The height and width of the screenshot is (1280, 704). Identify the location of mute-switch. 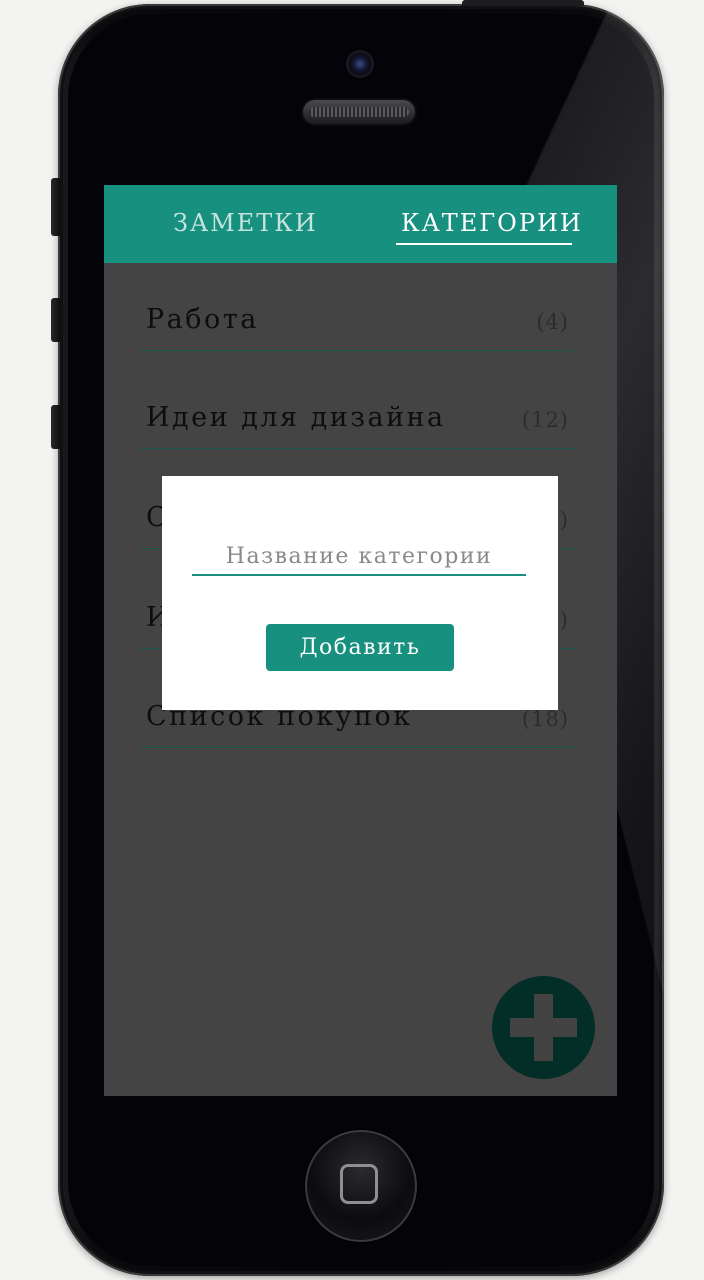
(55, 207).